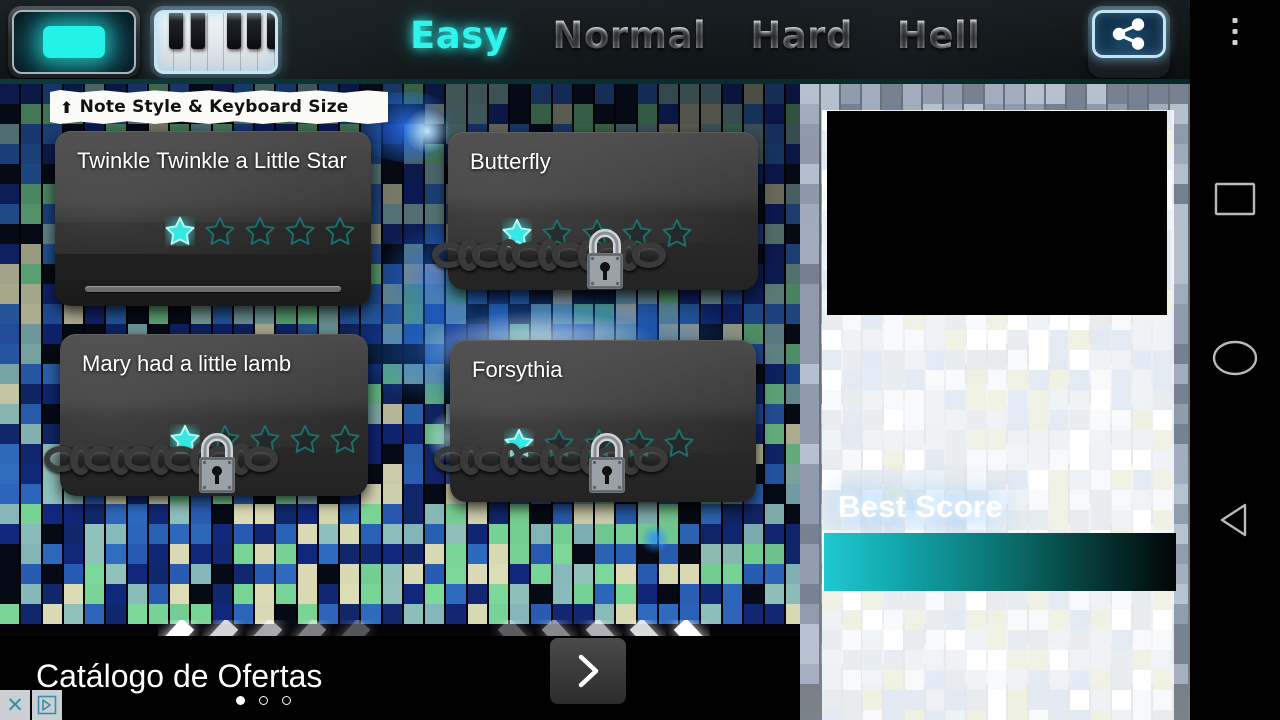  What do you see at coordinates (214, 107) in the screenshot?
I see `hint-tooltip-text: Note Style & Keyboard Size` at bounding box center [214, 107].